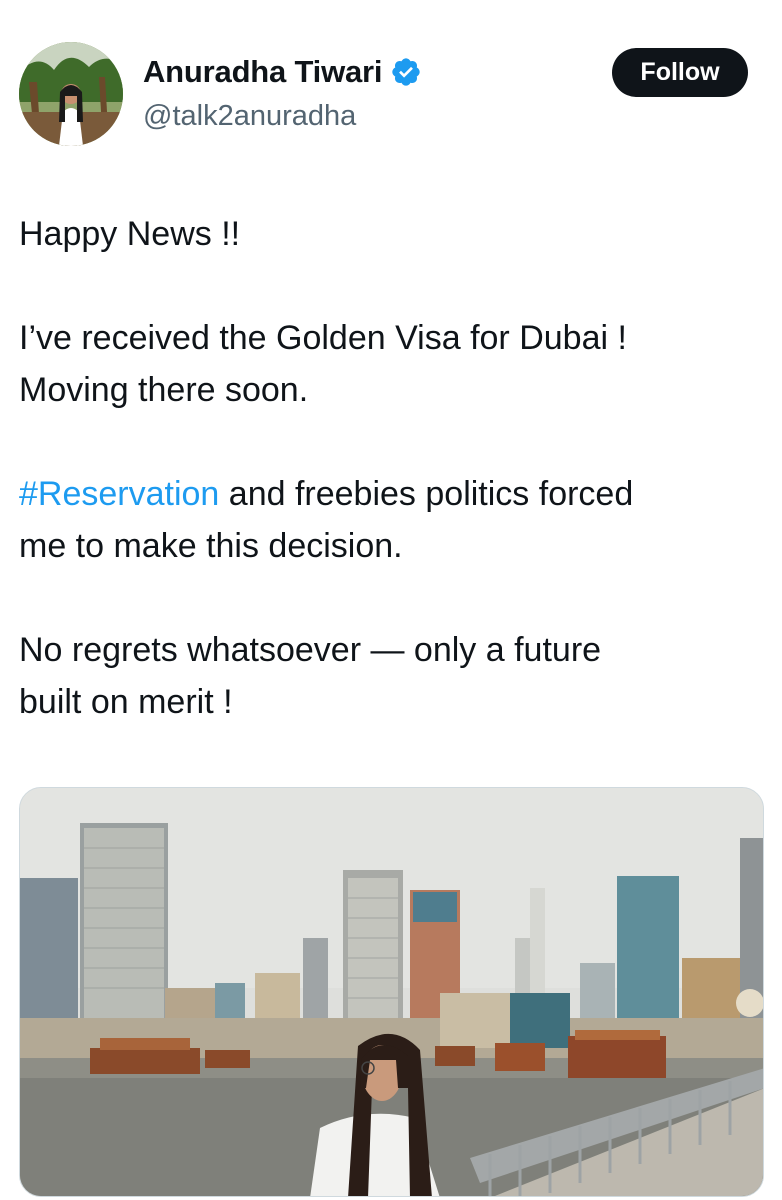  Describe the element at coordinates (130, 234) in the screenshot. I see `tweet-line: Happy News !!` at that location.